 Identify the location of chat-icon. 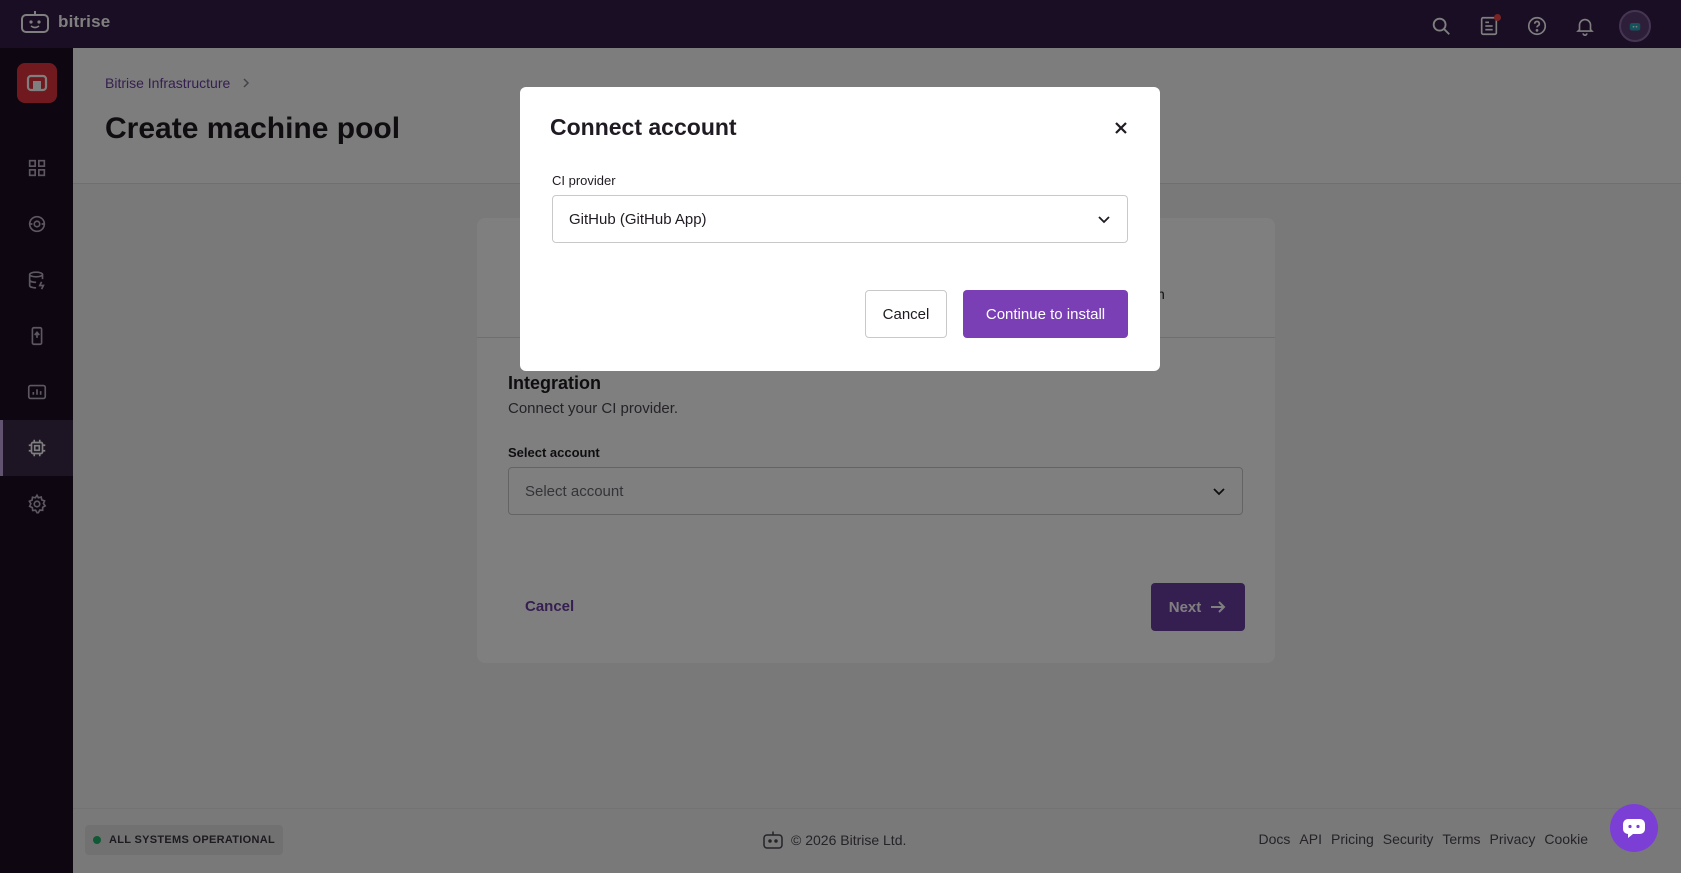
(1634, 828).